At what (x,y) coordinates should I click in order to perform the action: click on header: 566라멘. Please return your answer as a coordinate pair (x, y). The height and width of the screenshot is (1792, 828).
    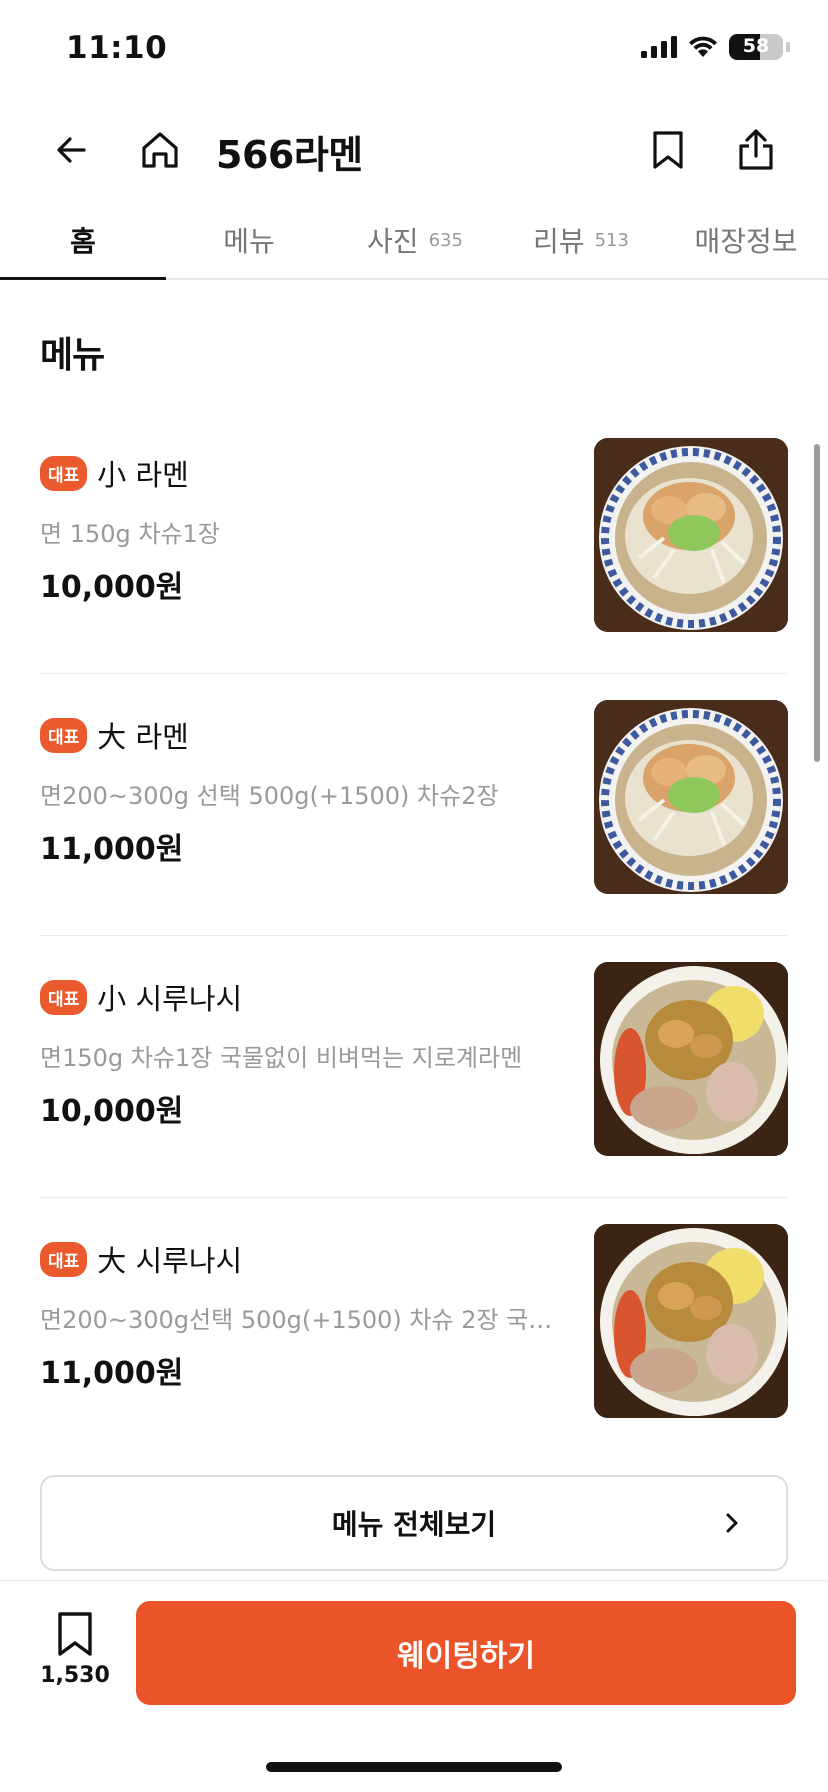
    Looking at the image, I should click on (414, 150).